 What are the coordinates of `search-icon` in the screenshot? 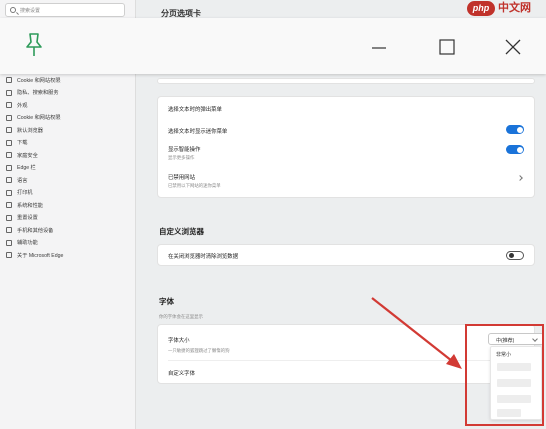 It's located at (13, 10).